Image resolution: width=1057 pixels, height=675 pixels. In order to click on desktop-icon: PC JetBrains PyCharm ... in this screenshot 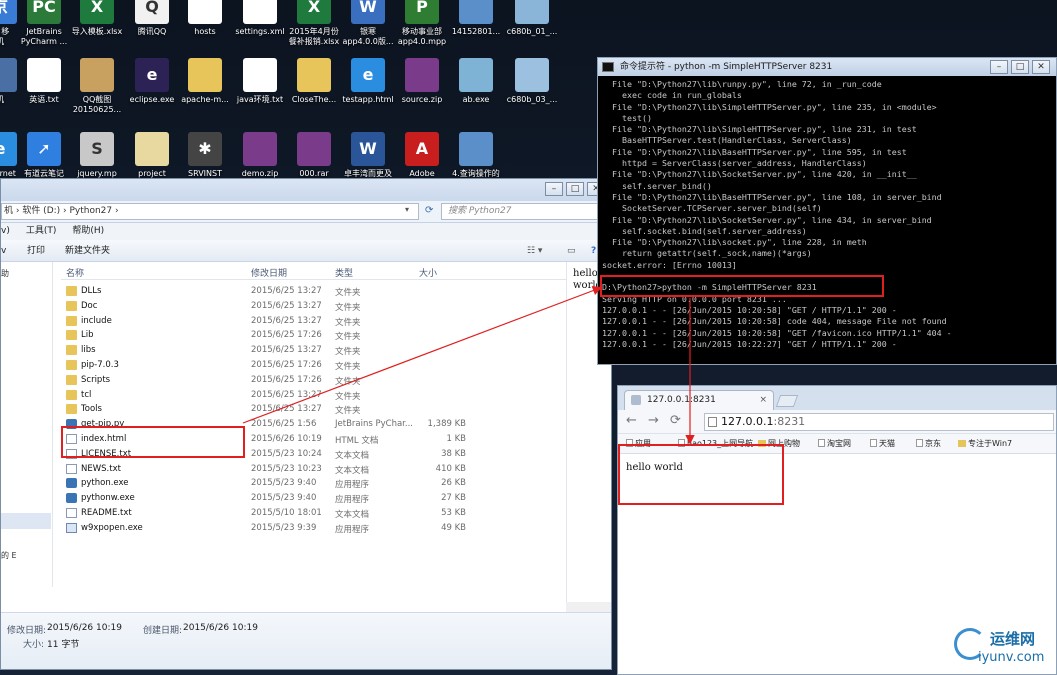, I will do `click(44, 23)`.